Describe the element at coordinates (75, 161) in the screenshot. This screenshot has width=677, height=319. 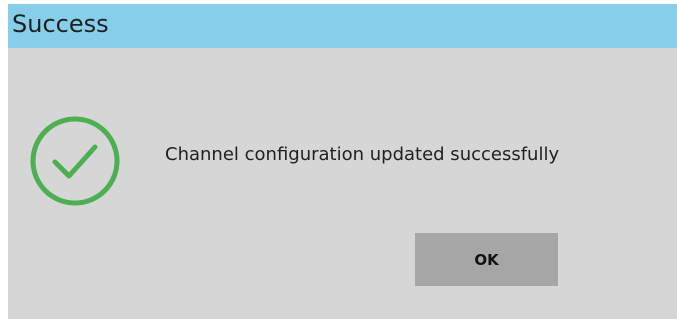
I see `check-circle-icon` at that location.